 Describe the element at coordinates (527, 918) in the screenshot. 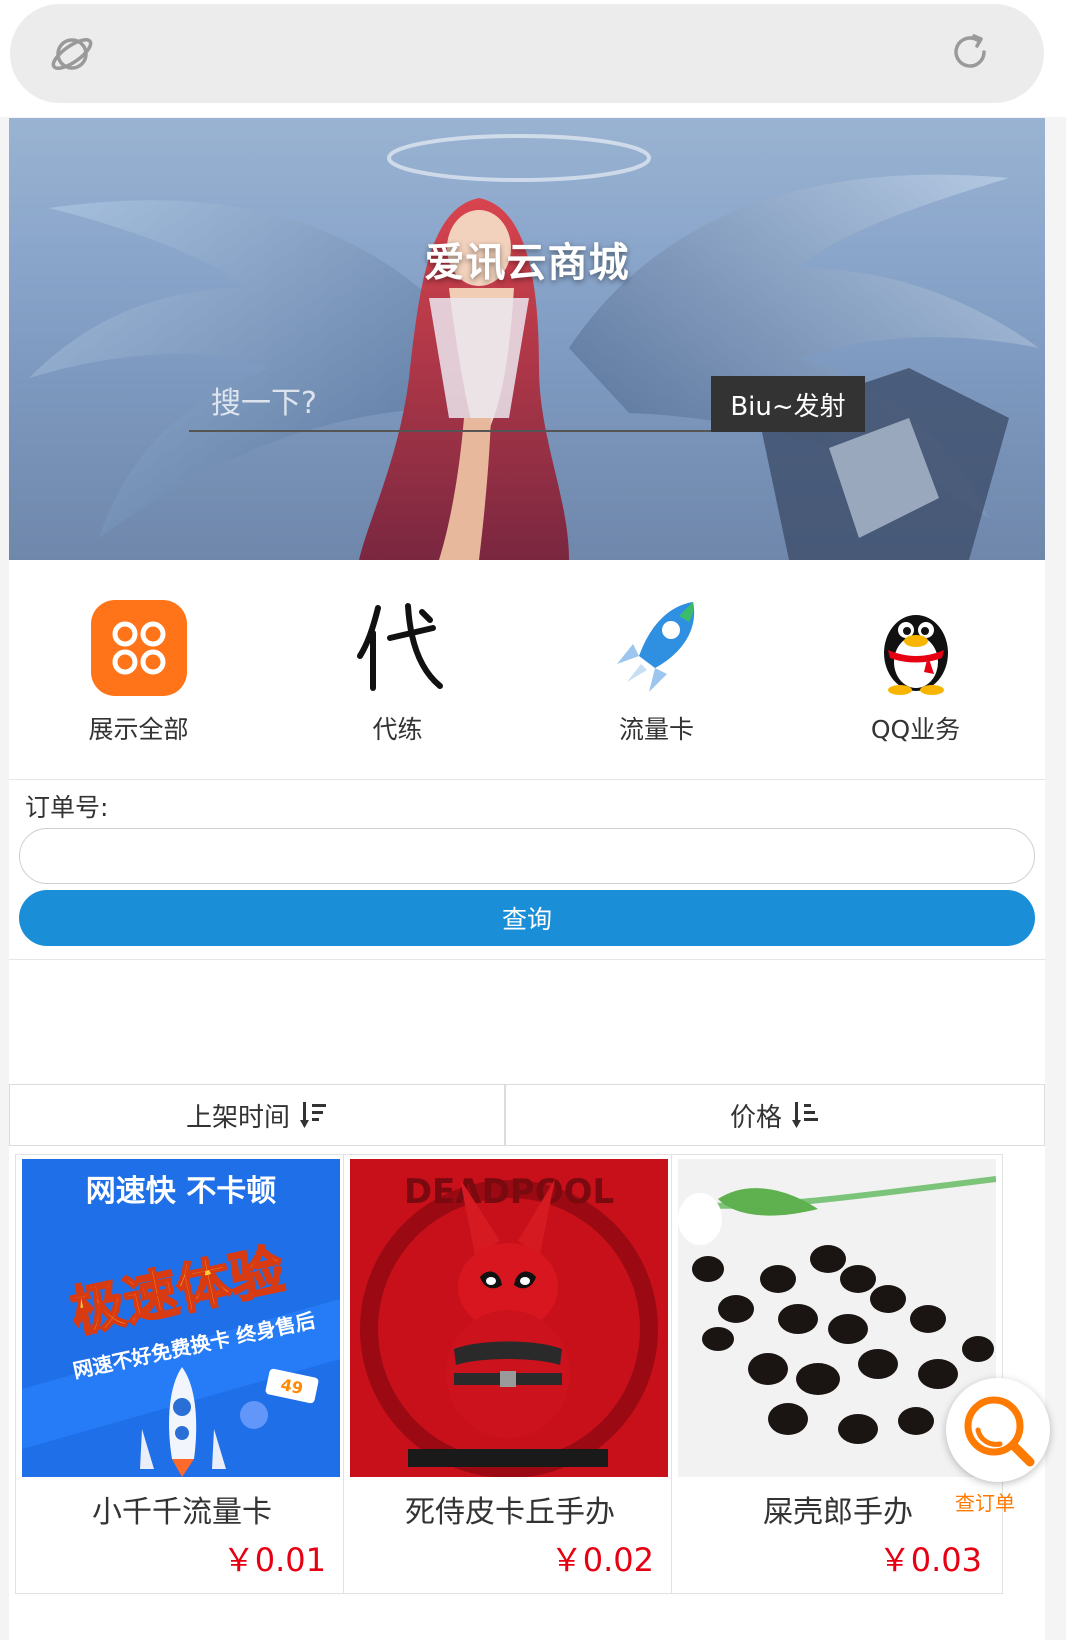

I see `query-button: 查询` at that location.